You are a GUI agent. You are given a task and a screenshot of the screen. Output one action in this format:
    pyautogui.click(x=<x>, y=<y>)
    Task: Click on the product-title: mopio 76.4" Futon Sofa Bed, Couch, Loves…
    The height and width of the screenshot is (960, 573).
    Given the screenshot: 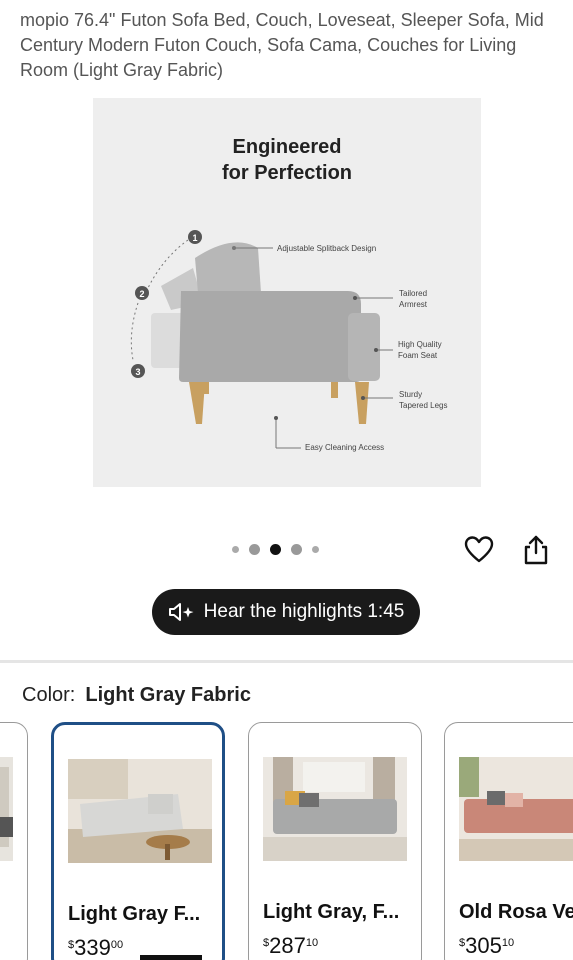 What is the action you would take?
    pyautogui.click(x=282, y=45)
    